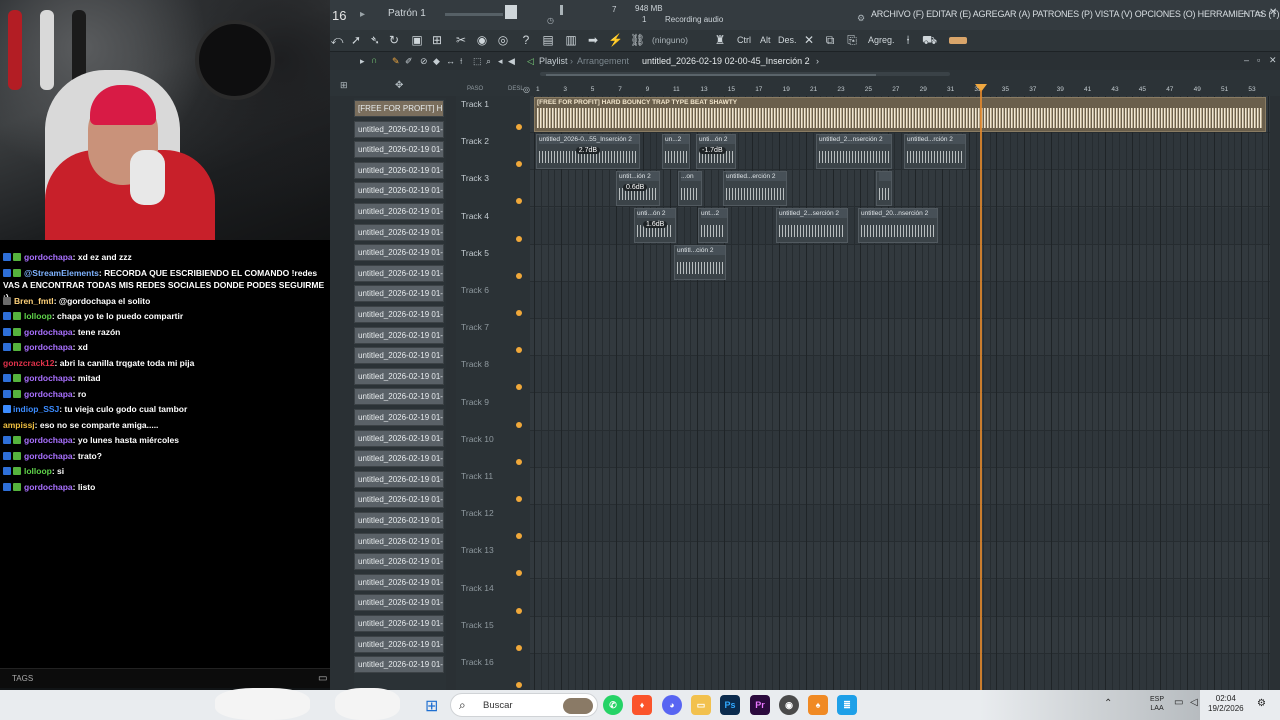 The height and width of the screenshot is (720, 1280). What do you see at coordinates (474, 14) in the screenshot?
I see `master-volume-slider` at bounding box center [474, 14].